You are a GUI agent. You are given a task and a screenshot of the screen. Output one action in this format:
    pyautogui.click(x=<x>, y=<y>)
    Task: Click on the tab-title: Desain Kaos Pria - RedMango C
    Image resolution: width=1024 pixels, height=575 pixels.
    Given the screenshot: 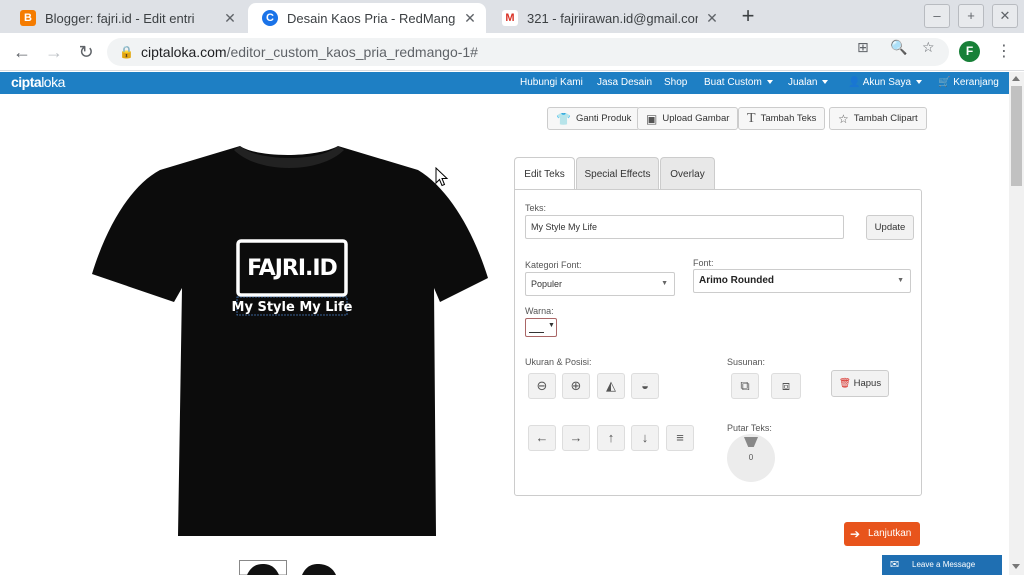 What is the action you would take?
    pyautogui.click(x=371, y=18)
    